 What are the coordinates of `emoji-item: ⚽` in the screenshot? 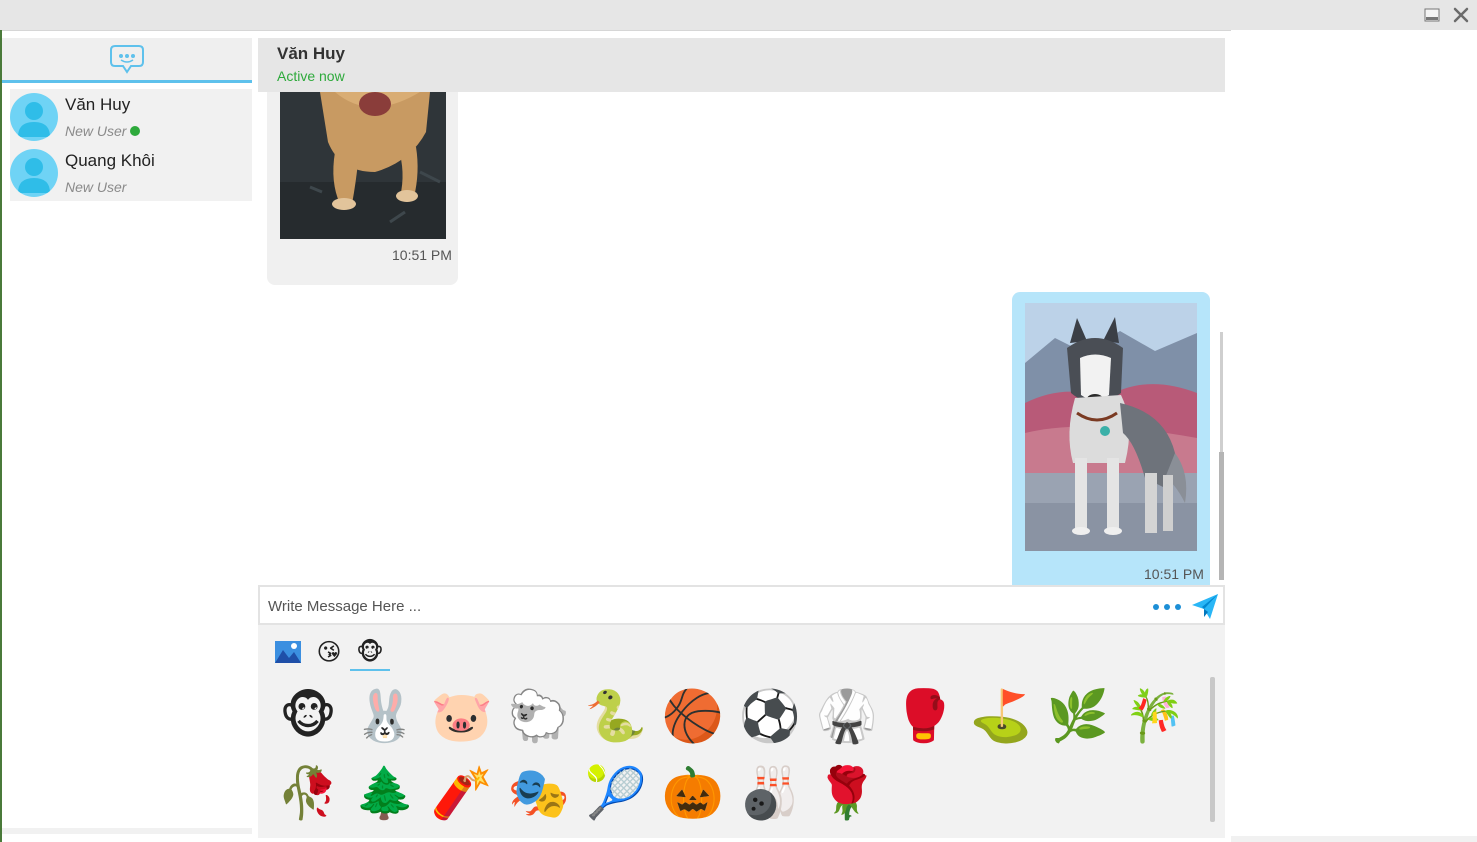 It's located at (770, 716).